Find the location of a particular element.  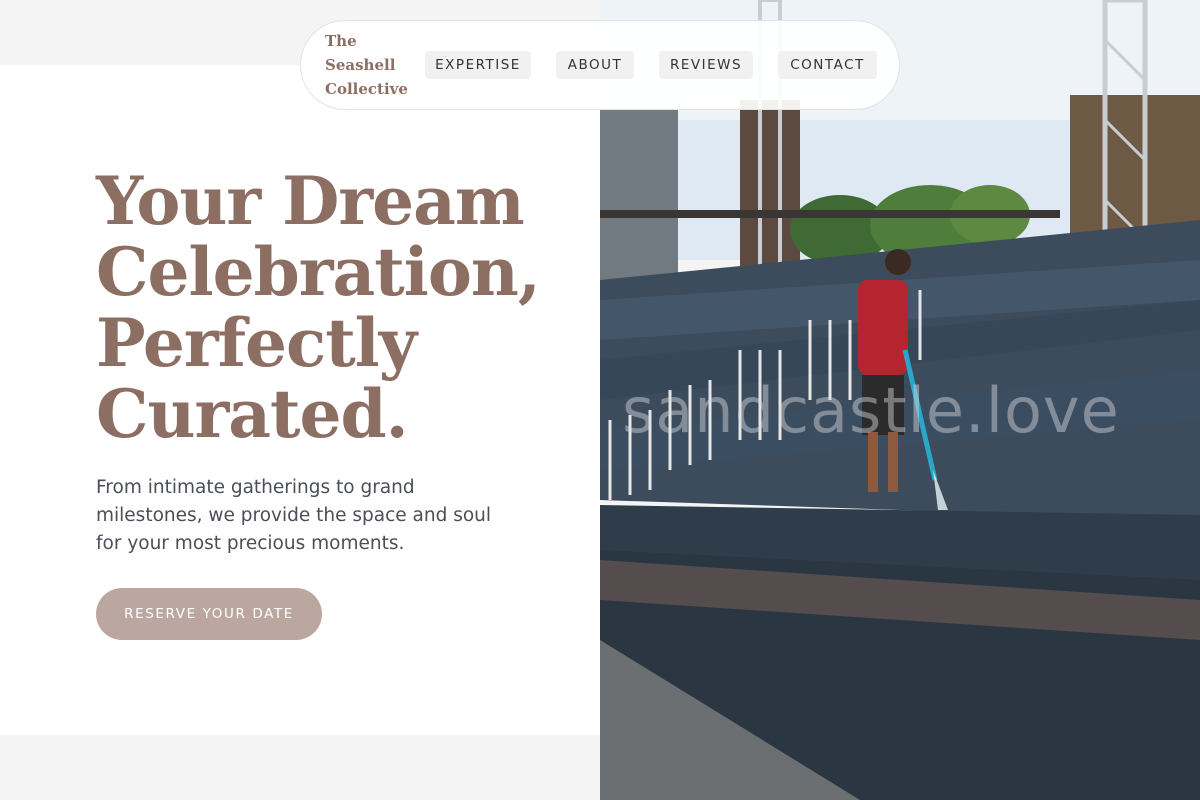

reserve-date-button: RESERVE YOUR DATE is located at coordinates (209, 614).